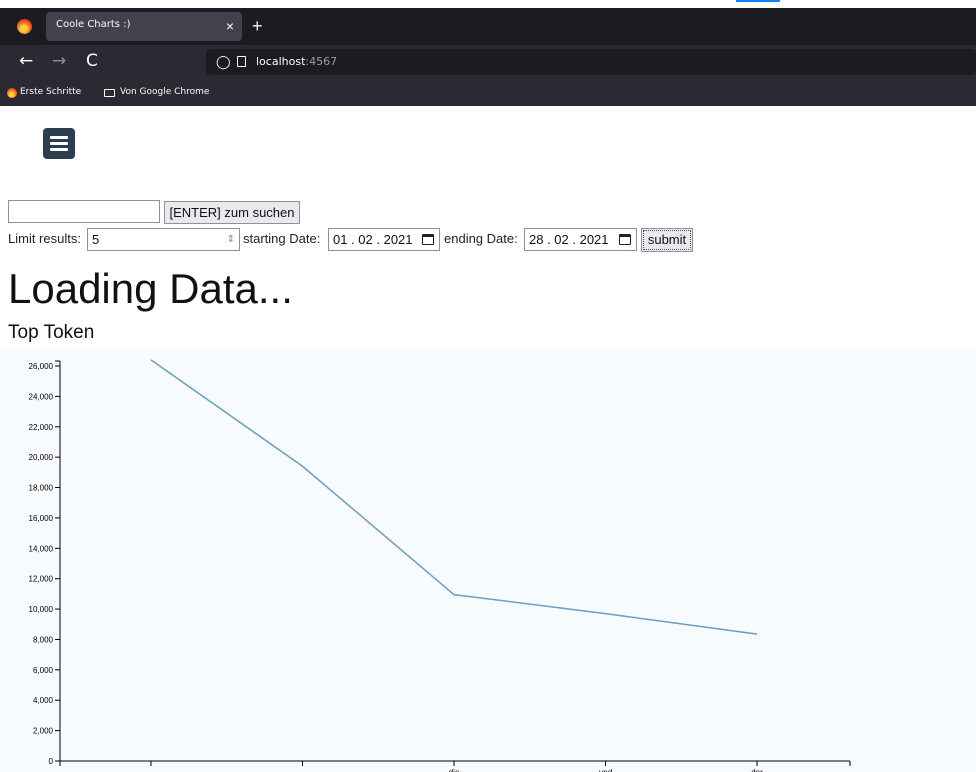 The height and width of the screenshot is (772, 976). Describe the element at coordinates (43, 639) in the screenshot. I see `y-tick-label: 8,000` at that location.